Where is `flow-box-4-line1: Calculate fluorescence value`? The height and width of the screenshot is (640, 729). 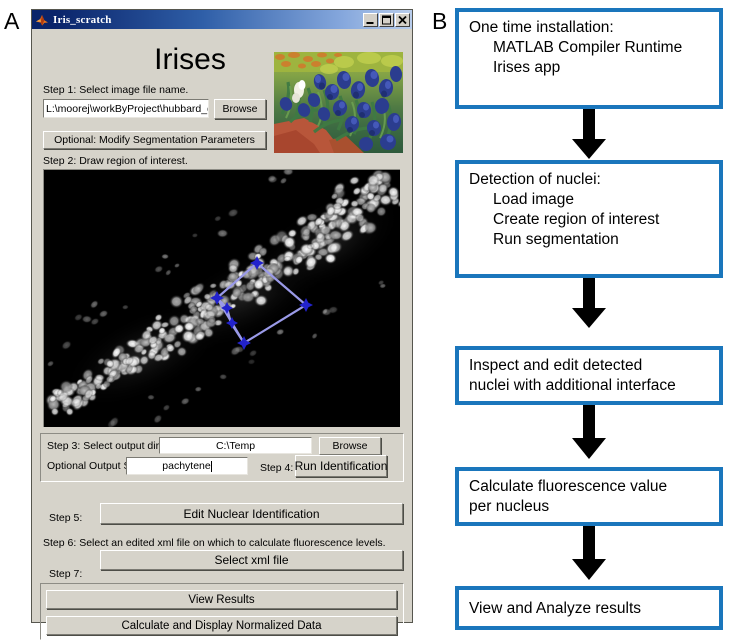 flow-box-4-line1: Calculate fluorescence value is located at coordinates (568, 486).